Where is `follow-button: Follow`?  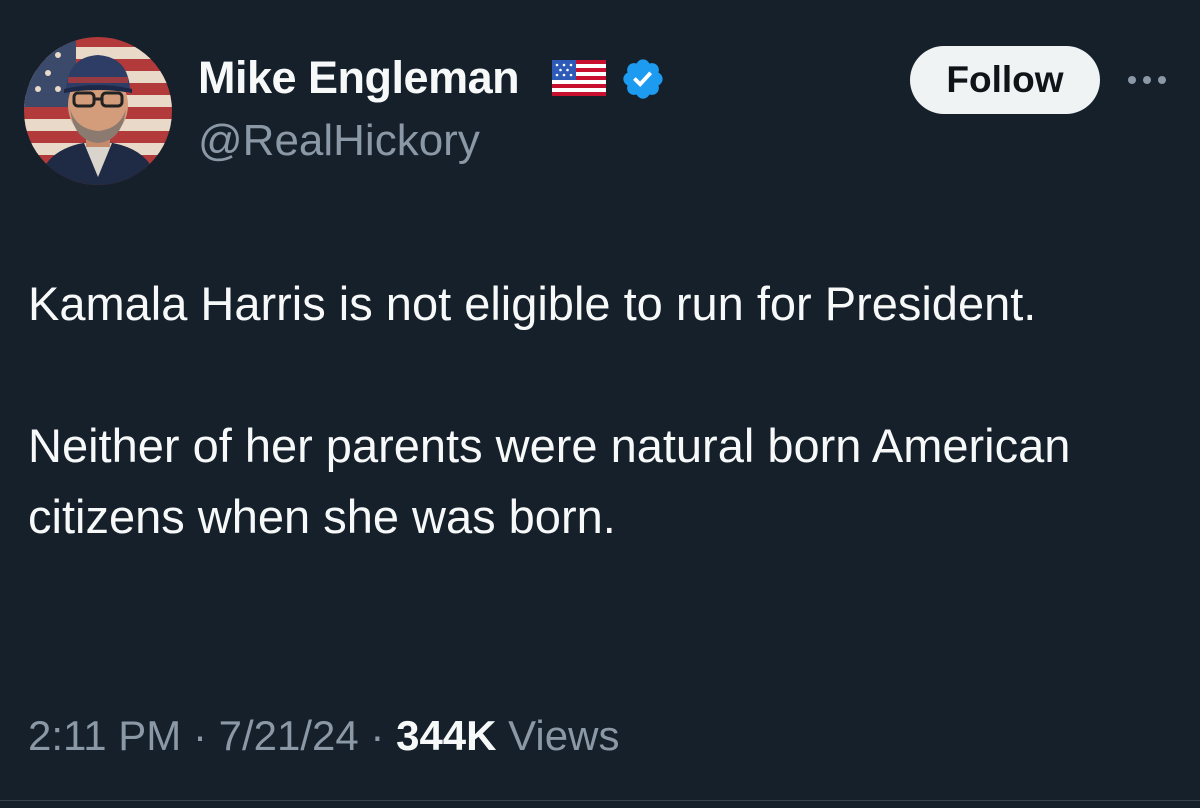
follow-button: Follow is located at coordinates (1005, 80).